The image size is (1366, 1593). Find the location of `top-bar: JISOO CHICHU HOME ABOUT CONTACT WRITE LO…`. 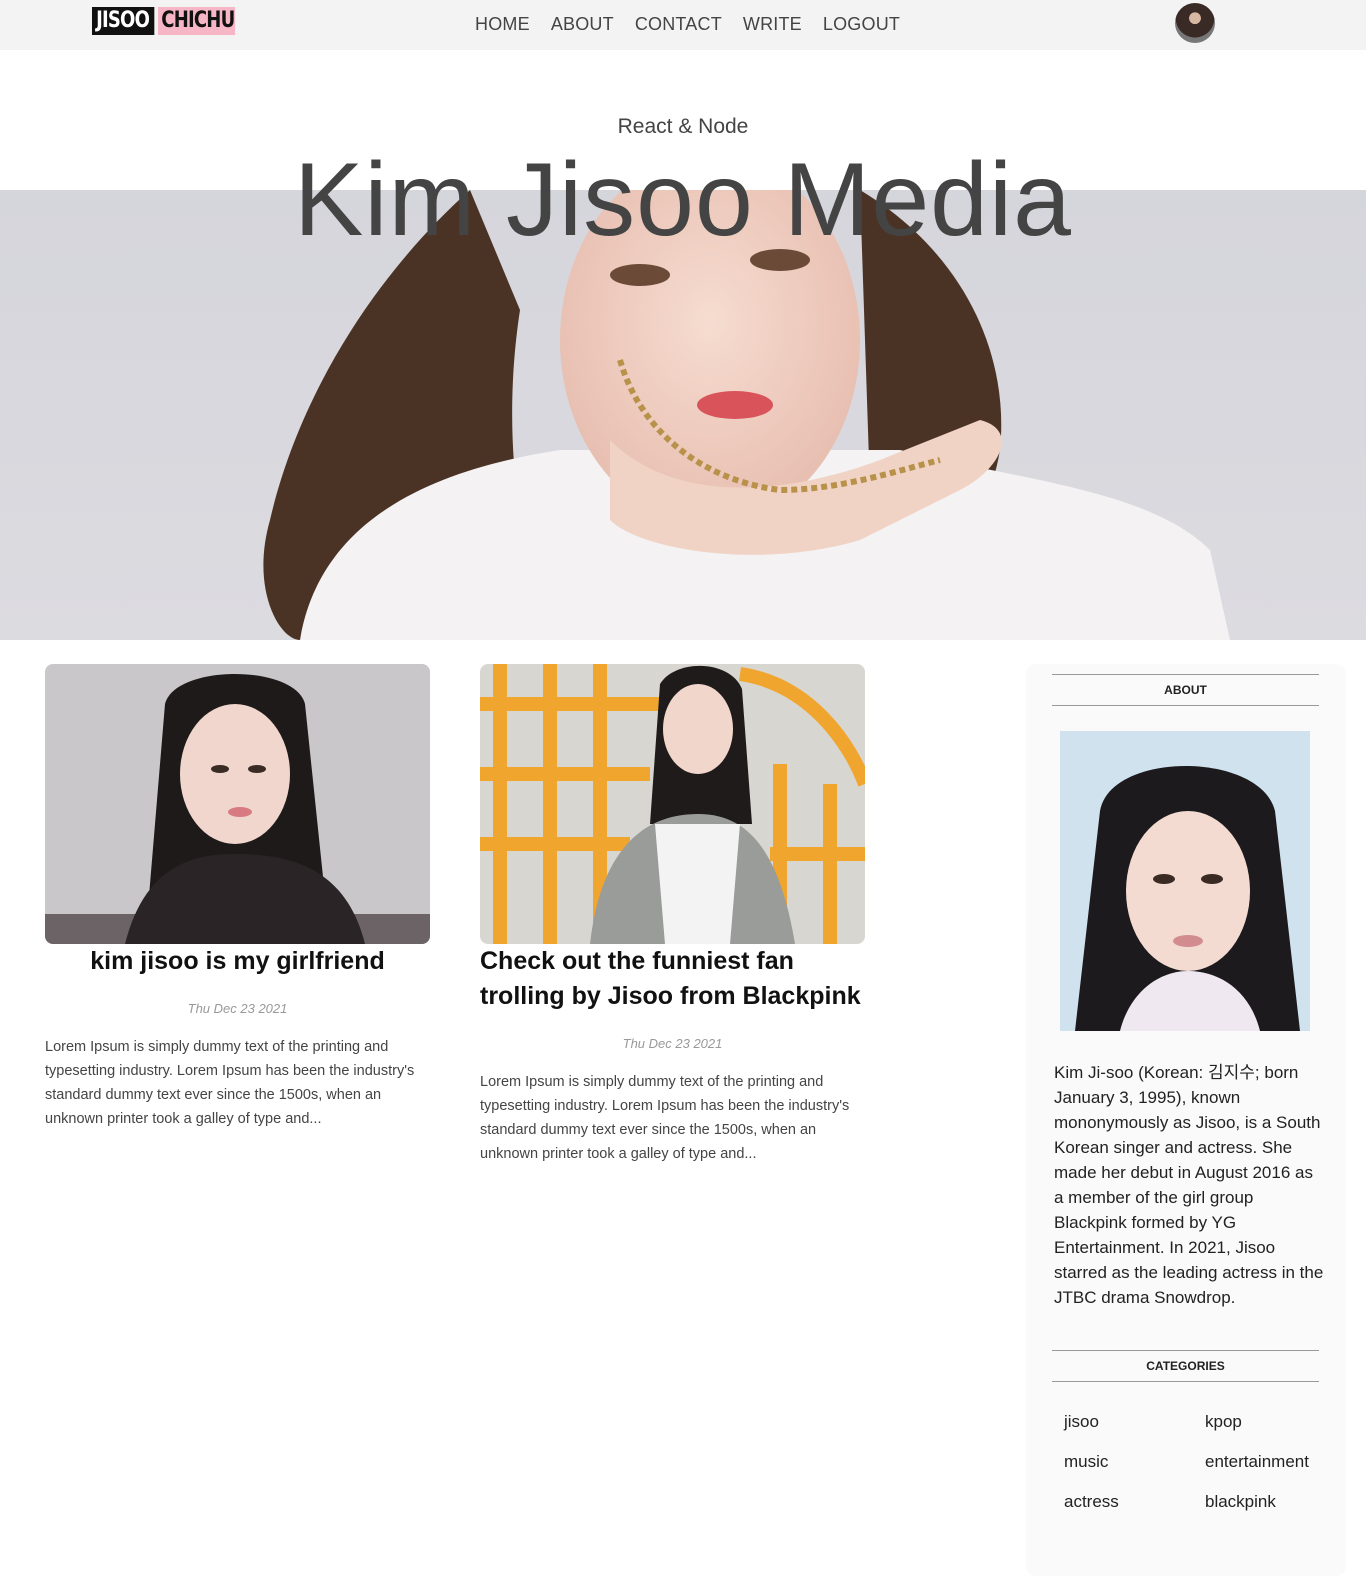

top-bar: JISOO CHICHU HOME ABOUT CONTACT WRITE LO… is located at coordinates (683, 25).